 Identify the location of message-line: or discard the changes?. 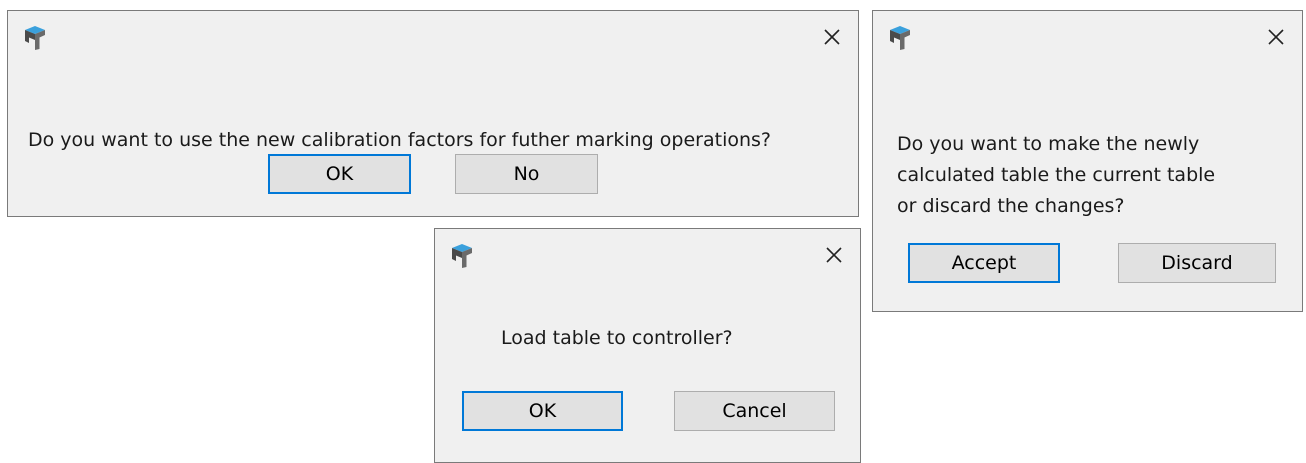
(1011, 206).